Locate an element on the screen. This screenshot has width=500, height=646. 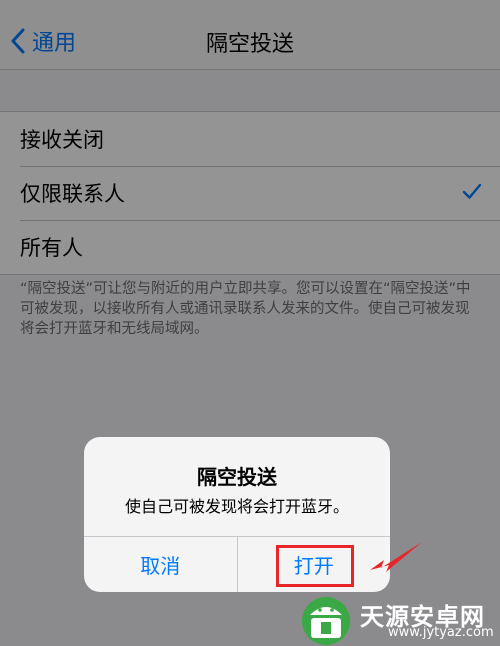
alert-actions: 取消 打开 is located at coordinates (237, 564).